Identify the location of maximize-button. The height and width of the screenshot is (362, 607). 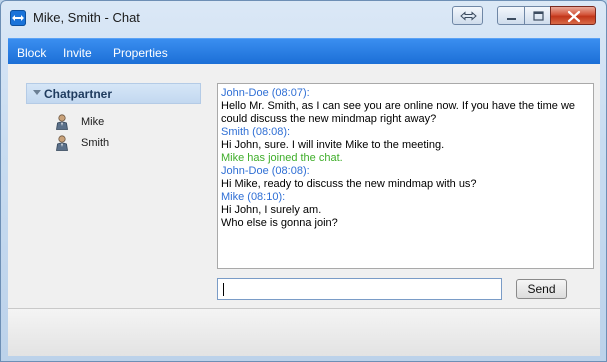
(537, 15).